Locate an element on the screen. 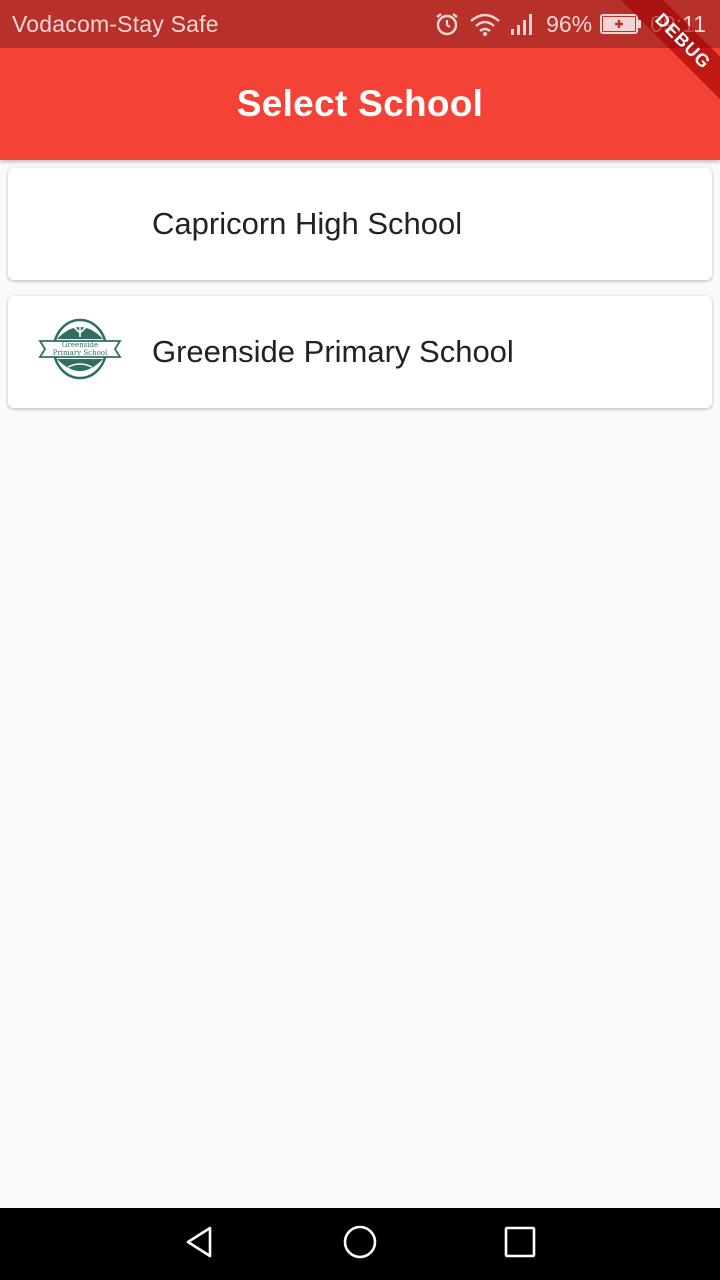  battery-icon is located at coordinates (621, 24).